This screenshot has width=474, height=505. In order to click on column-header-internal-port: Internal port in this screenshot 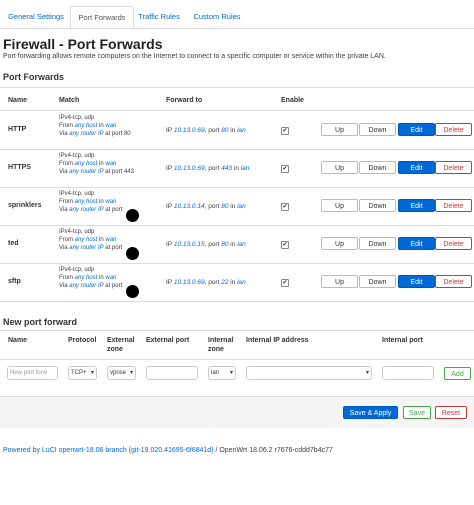, I will do `click(402, 340)`.